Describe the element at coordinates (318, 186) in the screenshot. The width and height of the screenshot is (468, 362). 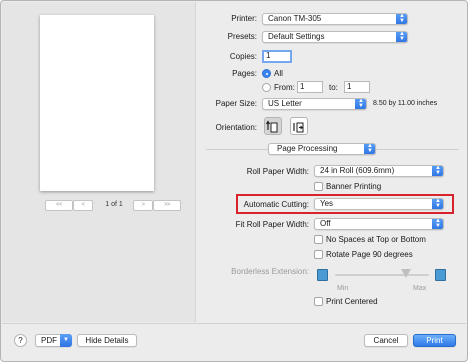
I see `banner-printing-checkbox` at that location.